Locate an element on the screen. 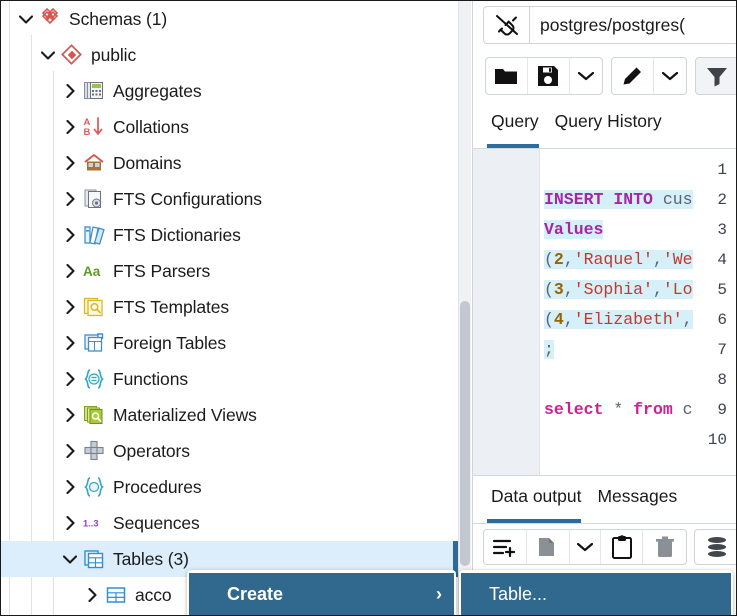 This screenshot has width=737, height=616. tree-item-fts-dictionaries: FTS Dictionaries is located at coordinates (229, 235).